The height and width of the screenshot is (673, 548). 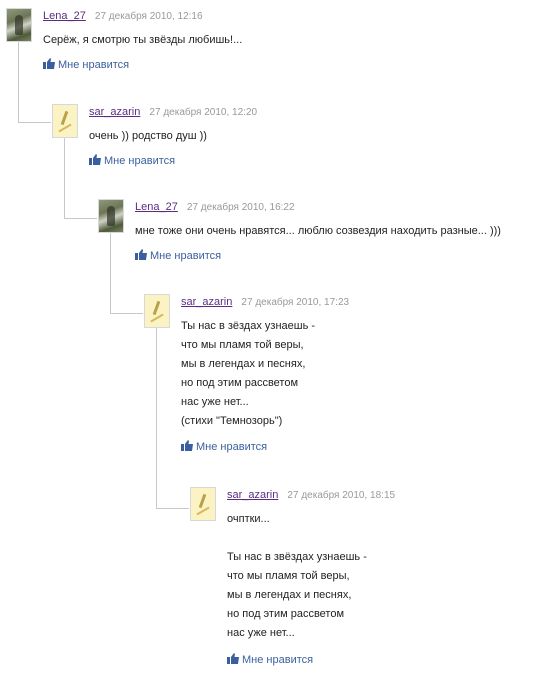 What do you see at coordinates (148, 136) in the screenshot?
I see `comment-text: очень )) родство душ ))` at bounding box center [148, 136].